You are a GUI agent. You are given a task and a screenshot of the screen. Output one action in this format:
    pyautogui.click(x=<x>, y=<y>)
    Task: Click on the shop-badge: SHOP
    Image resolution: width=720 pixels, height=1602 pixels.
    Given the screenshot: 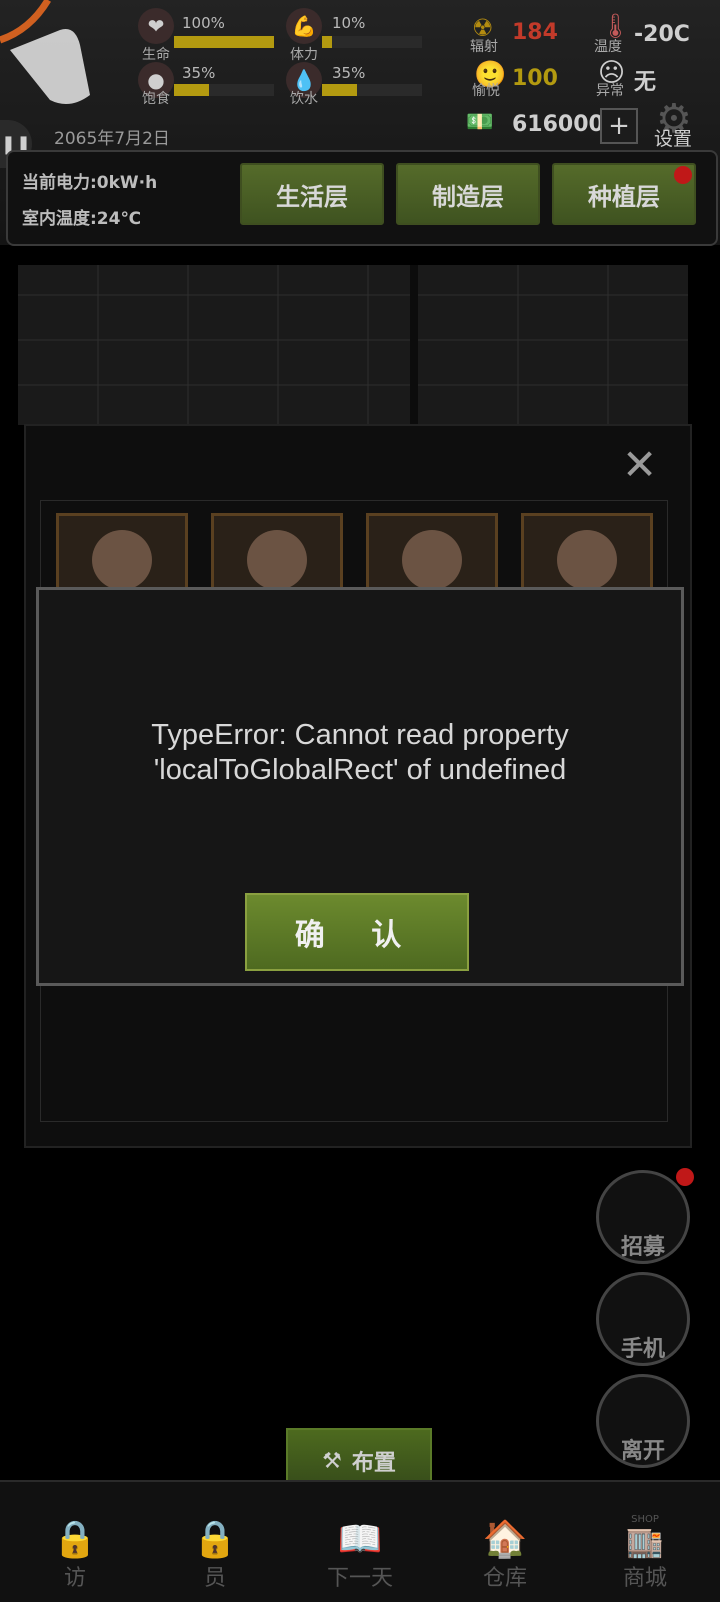 What is the action you would take?
    pyautogui.click(x=645, y=1519)
    